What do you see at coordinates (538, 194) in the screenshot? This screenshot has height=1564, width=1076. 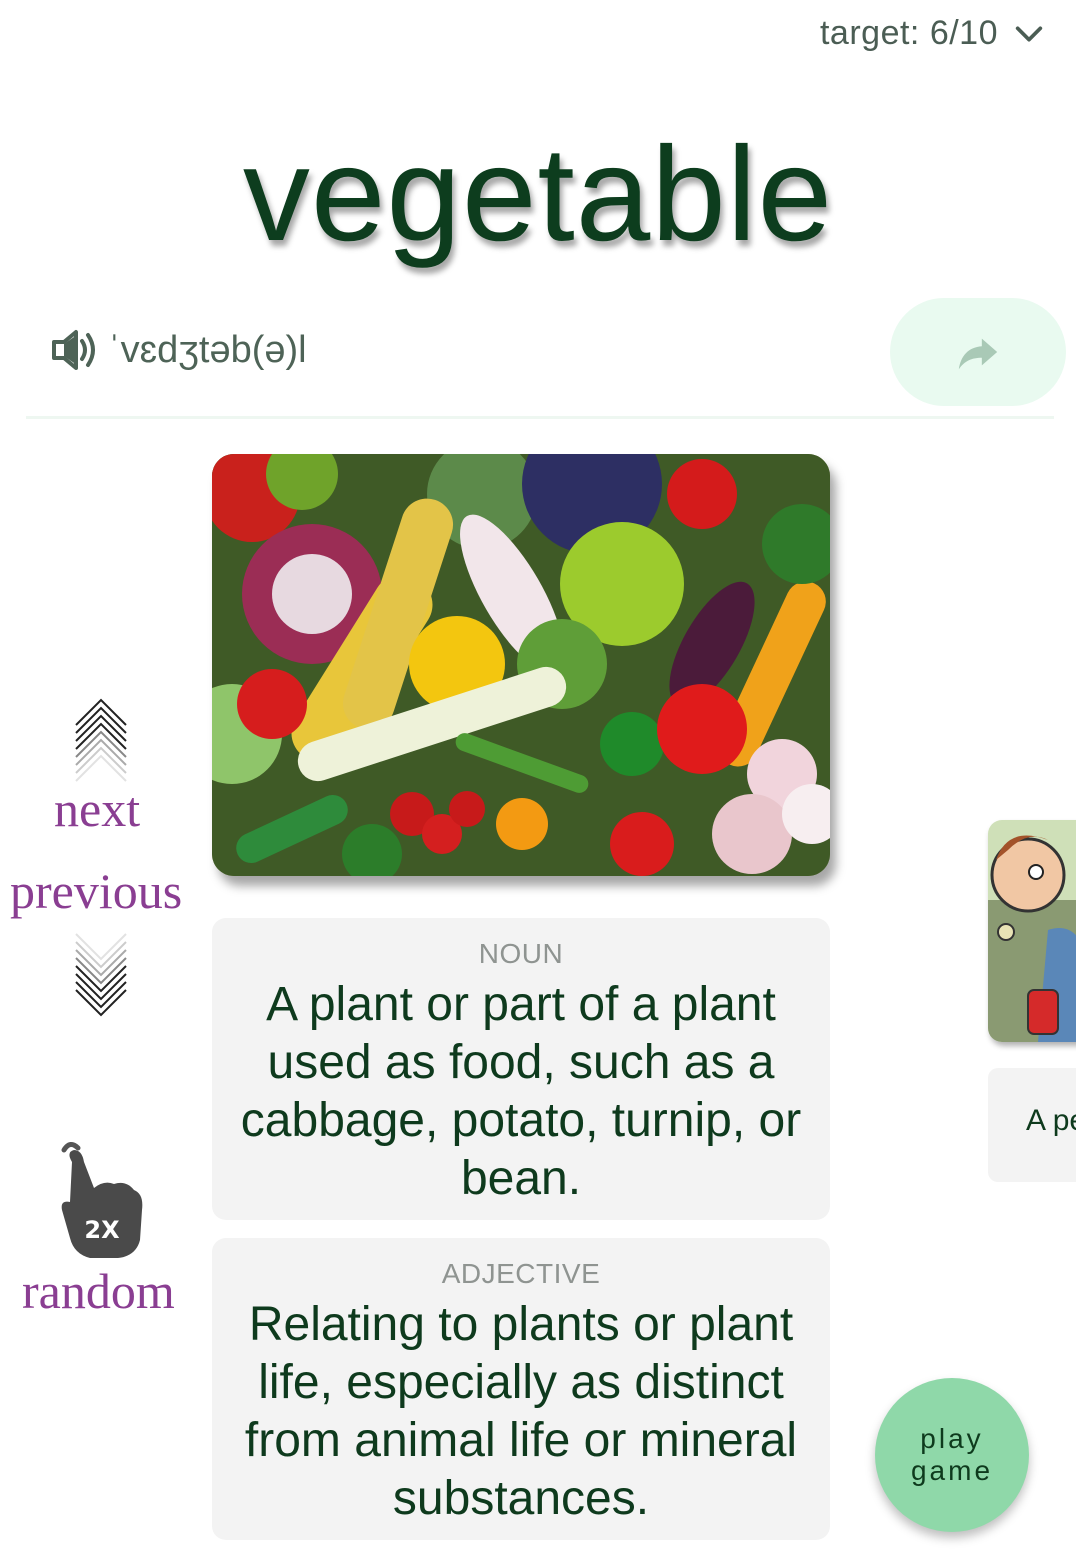 I see `headword: vegetable` at bounding box center [538, 194].